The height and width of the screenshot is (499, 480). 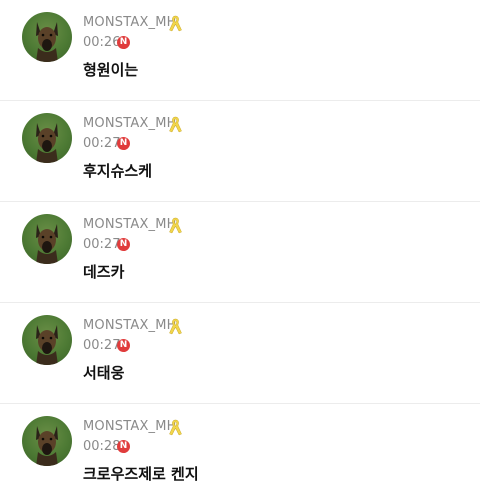 I want to click on timestamp: 00:26, so click(x=102, y=42).